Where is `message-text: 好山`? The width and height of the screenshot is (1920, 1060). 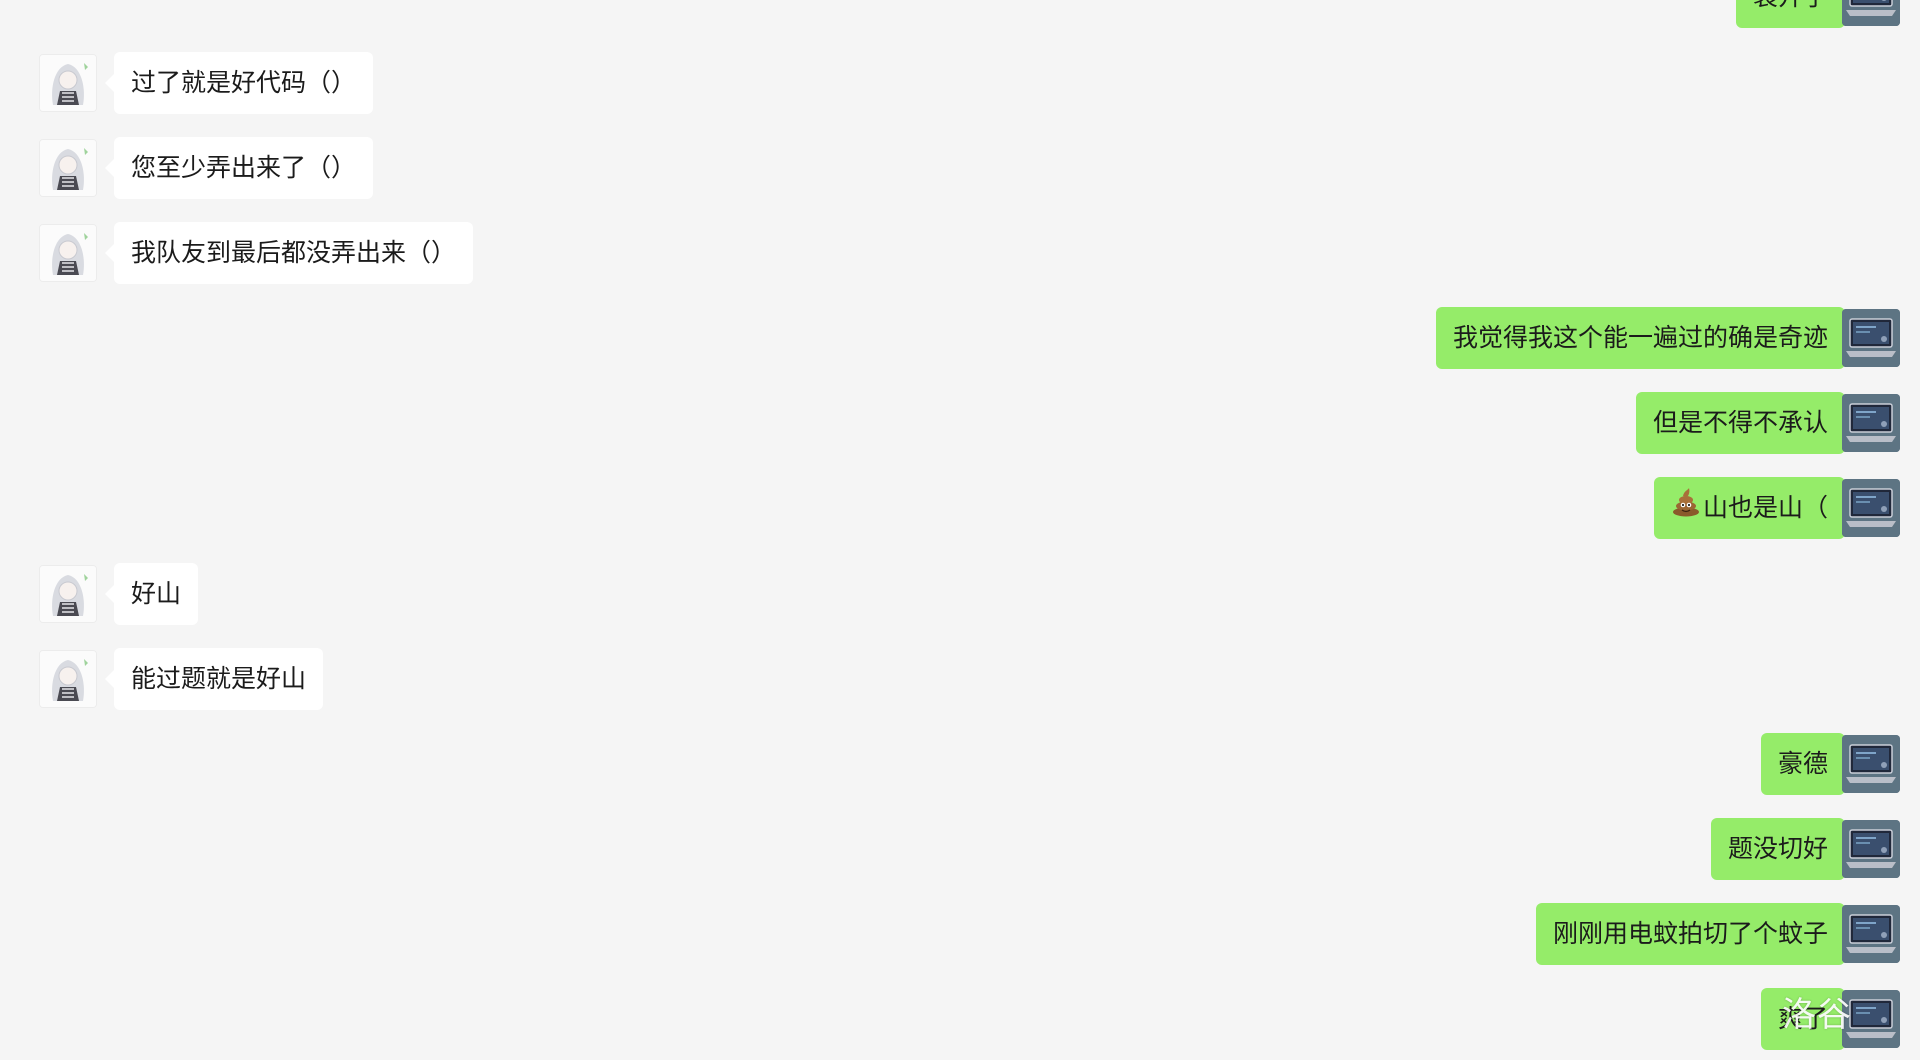
message-text: 好山 is located at coordinates (156, 593).